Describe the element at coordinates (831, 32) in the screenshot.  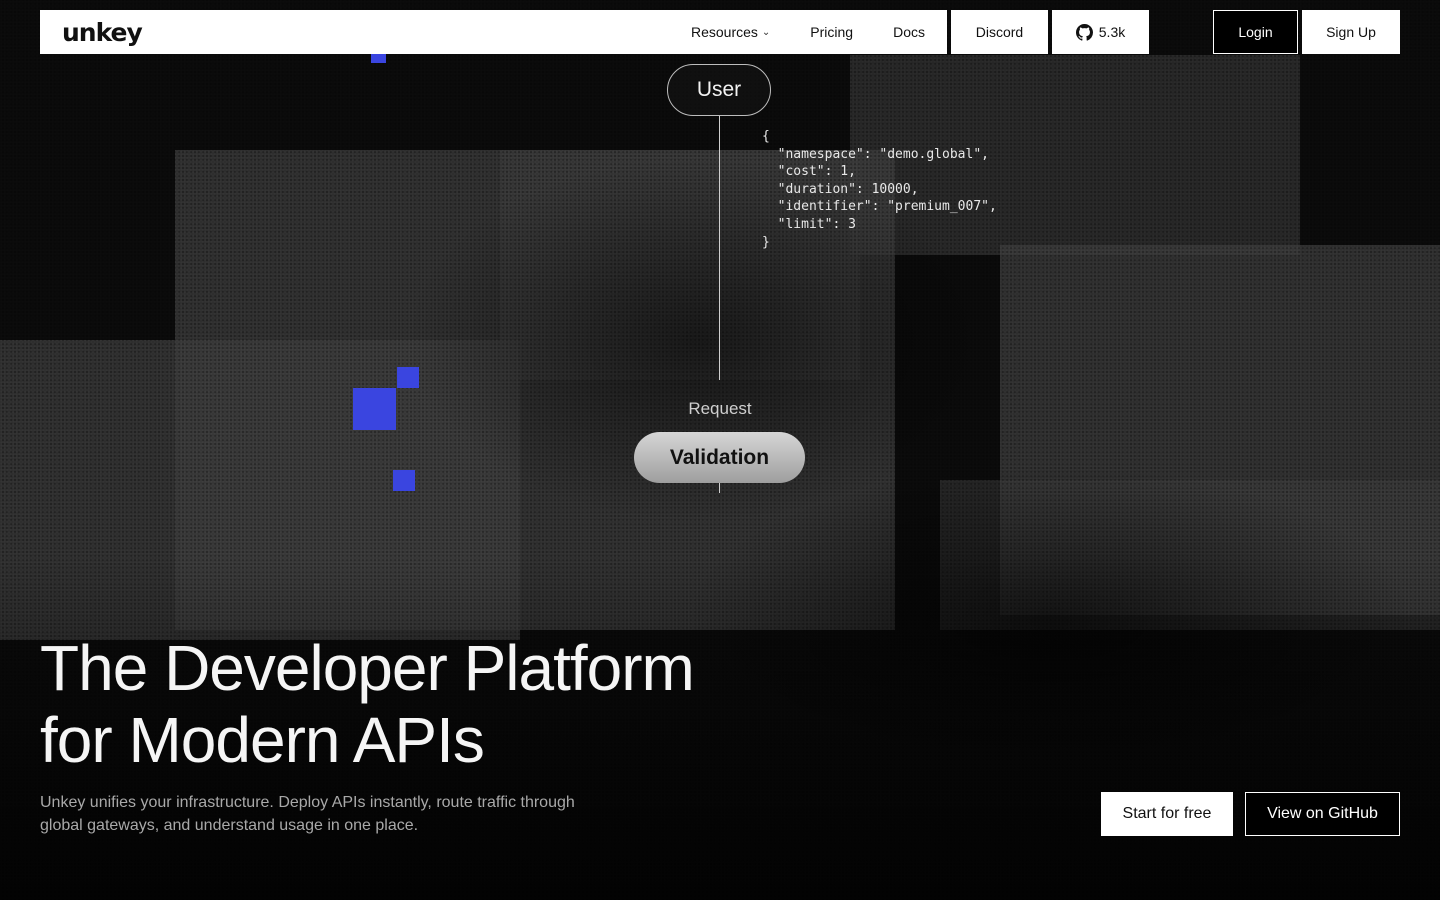
I see `nav-link-pricing: Pricing` at that location.